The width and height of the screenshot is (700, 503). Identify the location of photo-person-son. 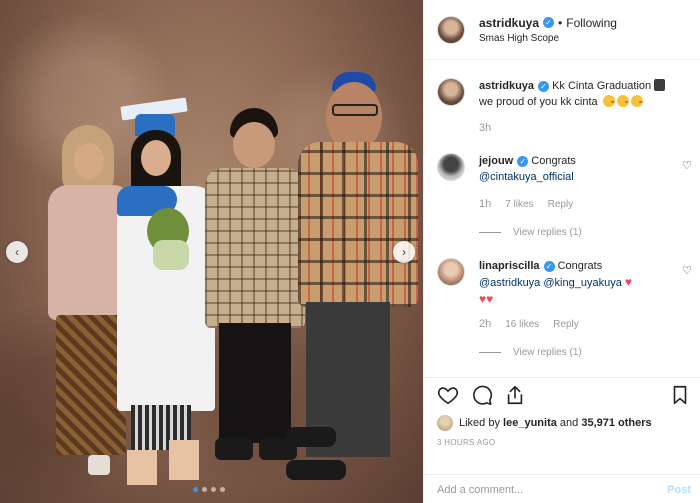
(255, 290).